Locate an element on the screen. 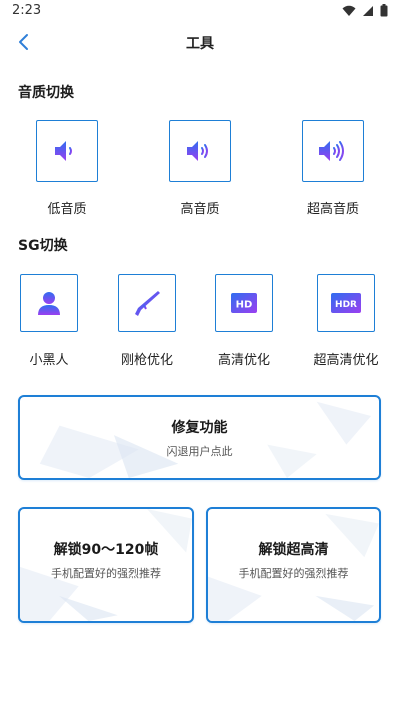  audio-medium-icon-box is located at coordinates (200, 151).